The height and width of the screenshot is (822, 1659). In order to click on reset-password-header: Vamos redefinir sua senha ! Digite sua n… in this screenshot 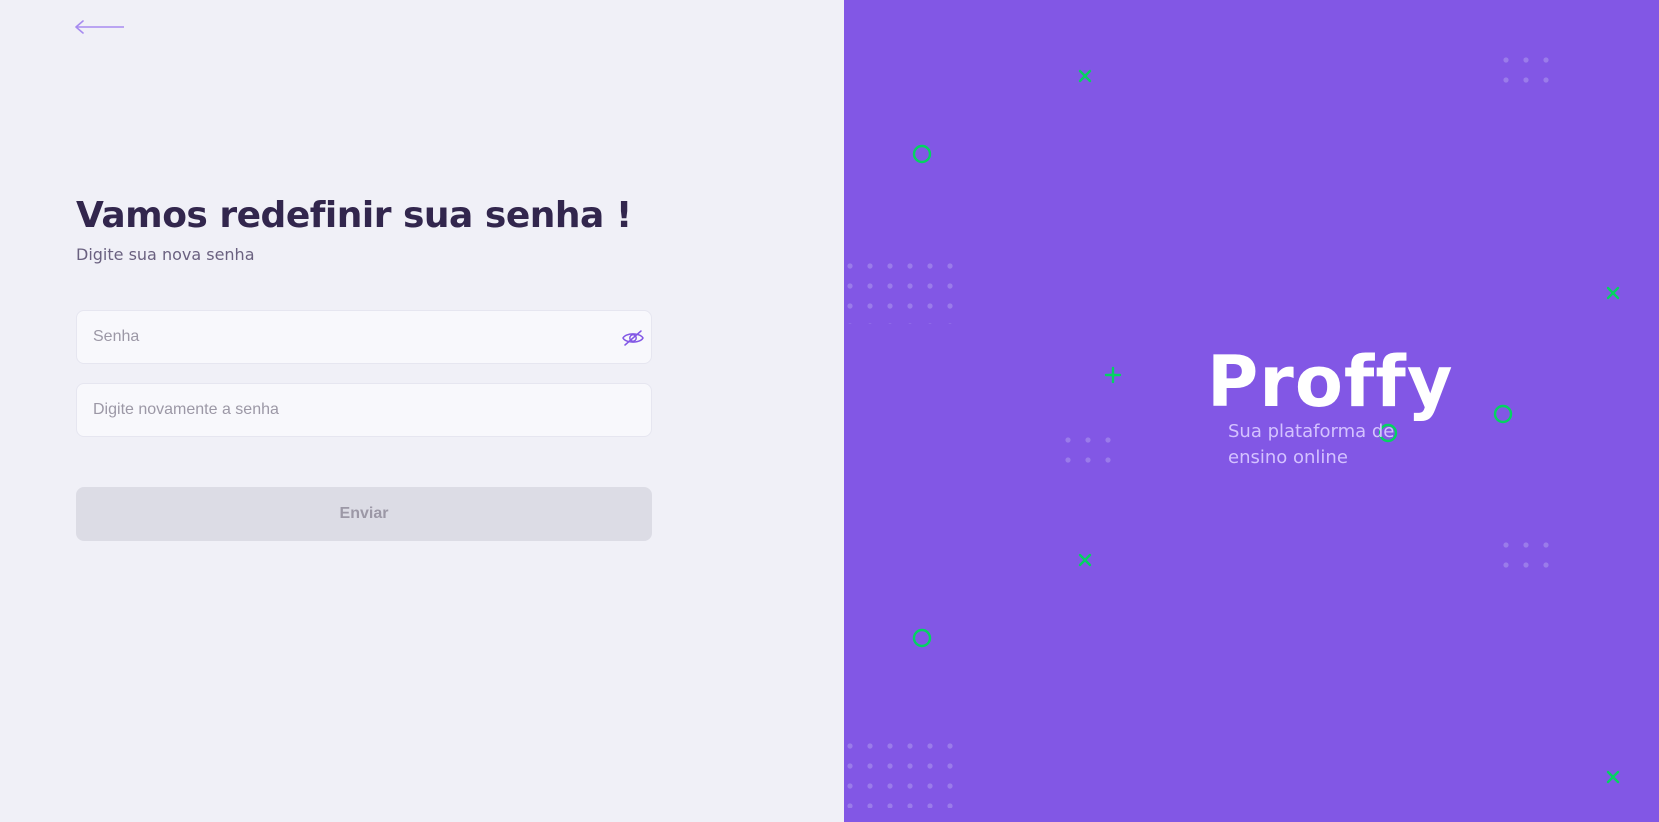, I will do `click(364, 229)`.